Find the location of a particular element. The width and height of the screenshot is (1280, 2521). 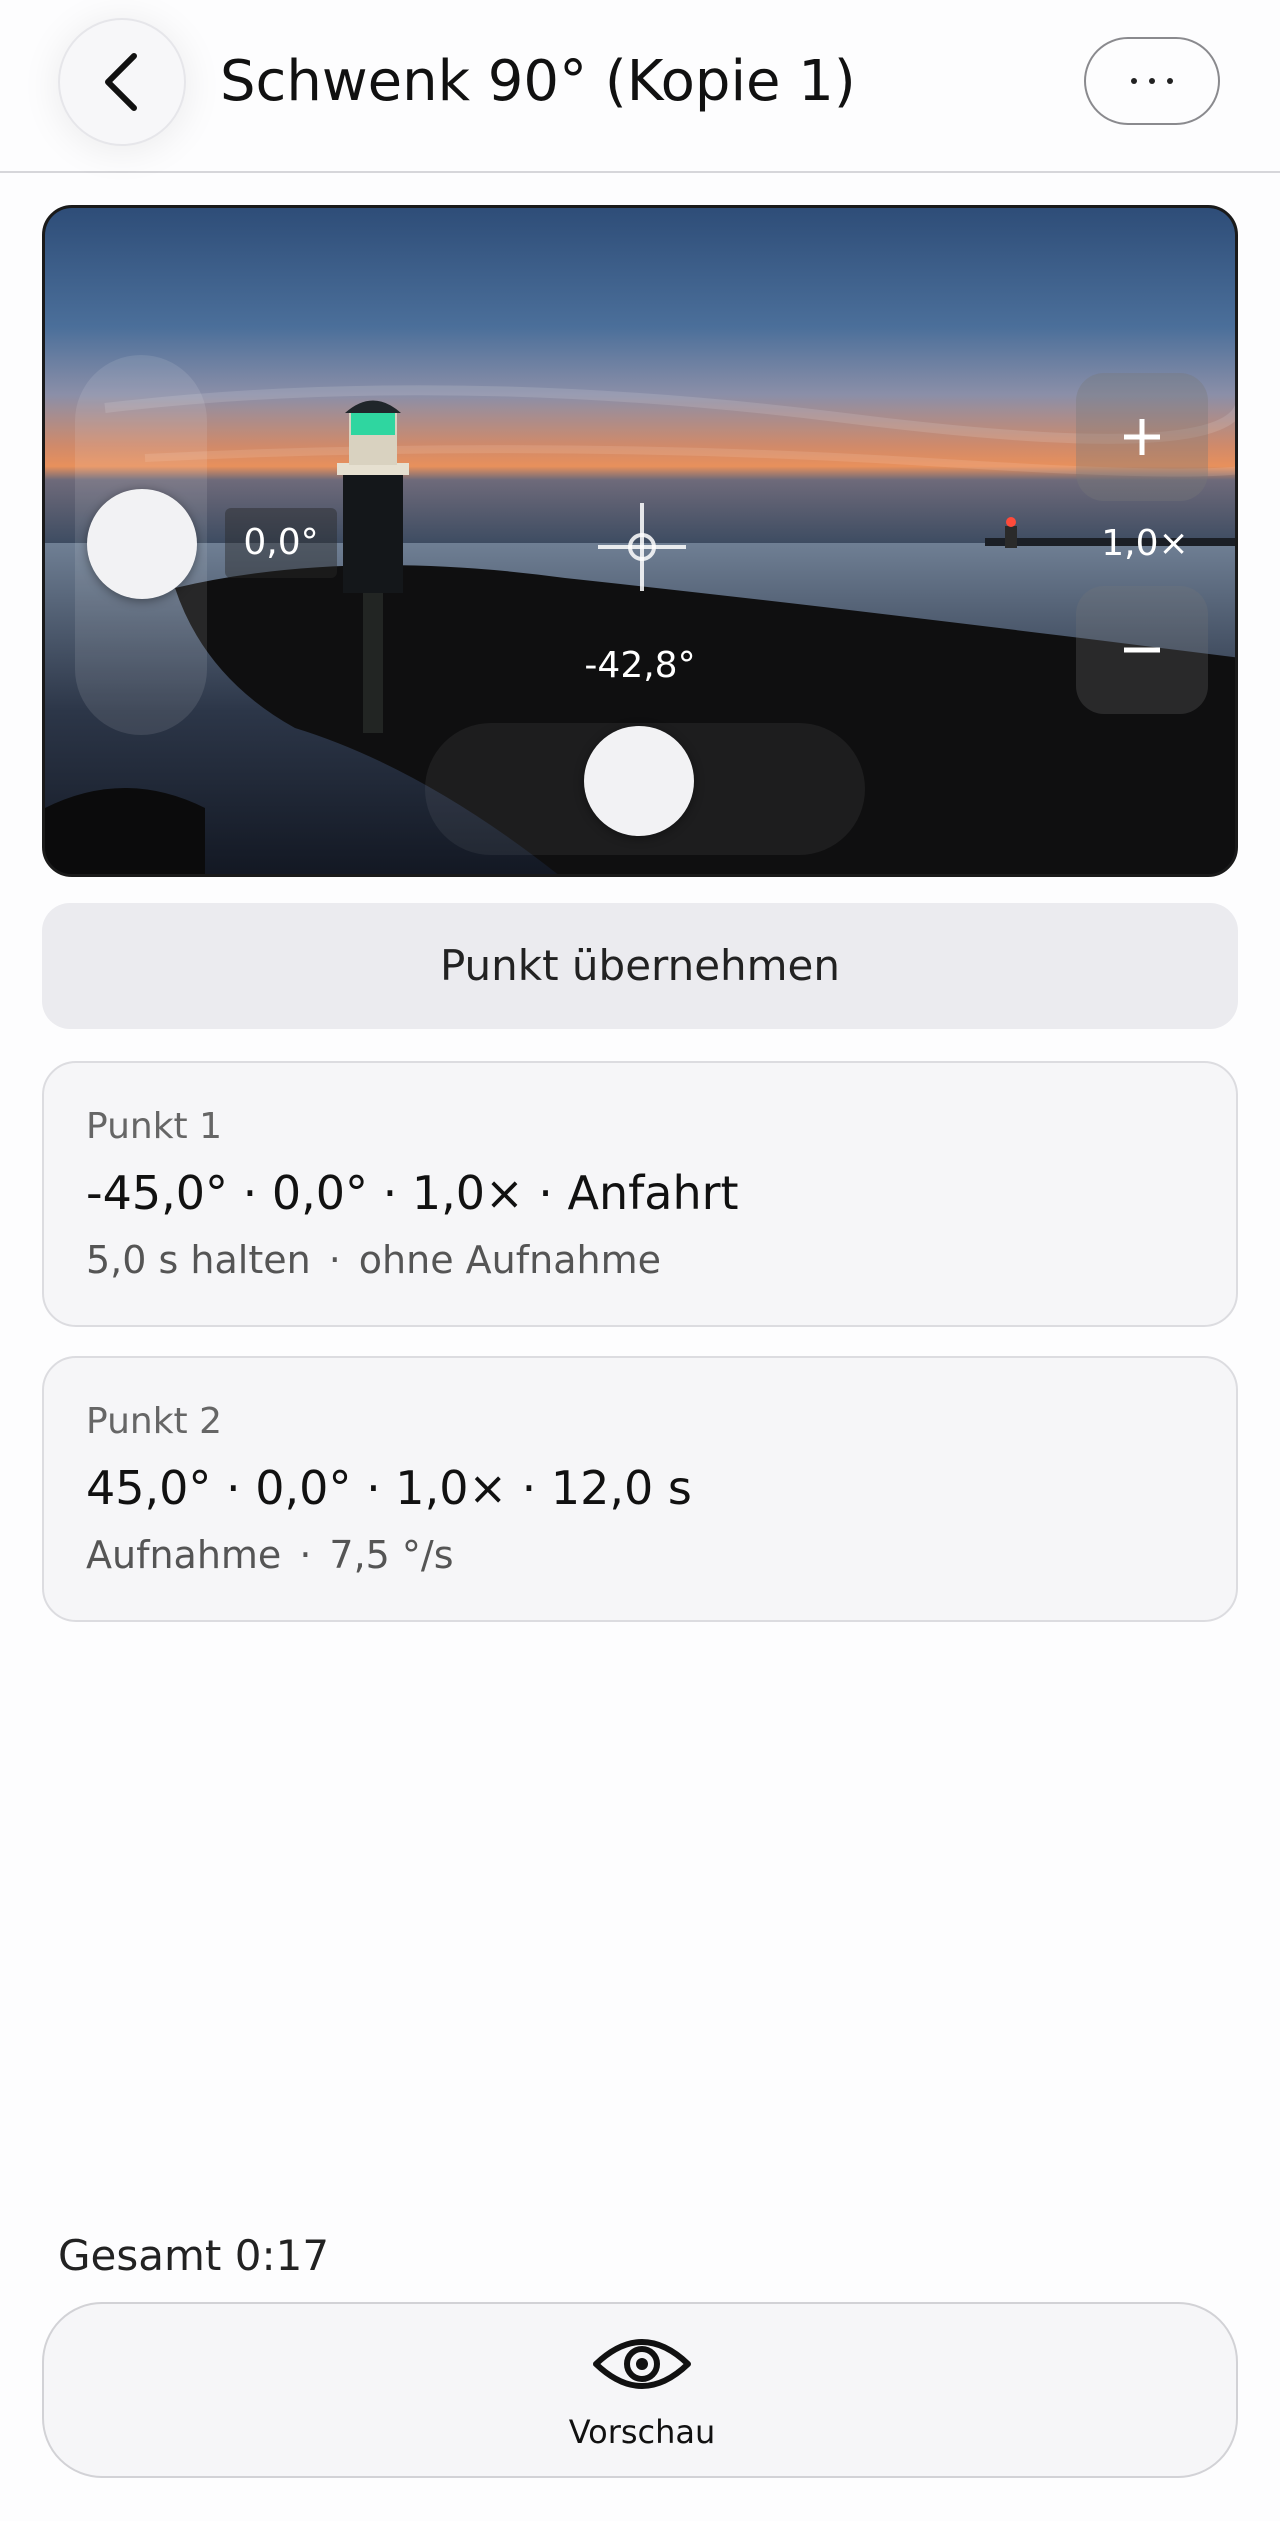

point-details: 5,0 s halten · ohne Aufnahme is located at coordinates (373, 1260).